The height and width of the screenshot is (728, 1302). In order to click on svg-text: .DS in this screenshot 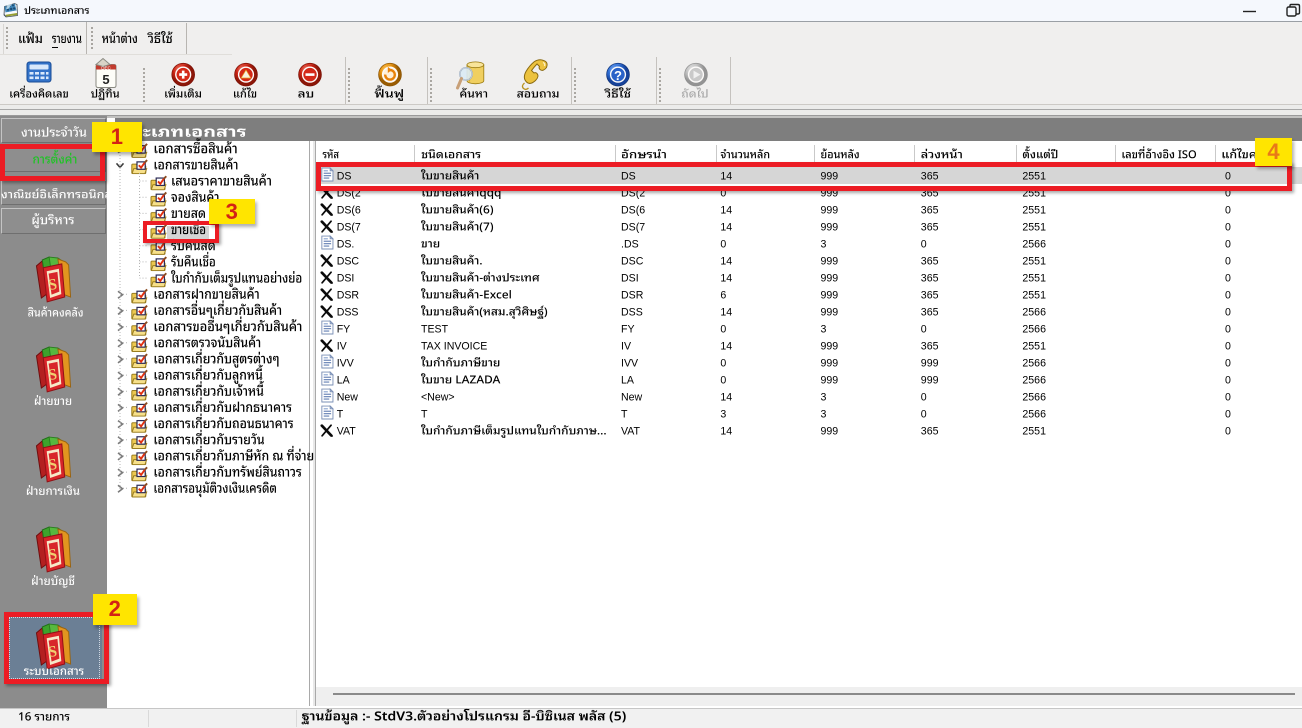, I will do `click(630, 244)`.